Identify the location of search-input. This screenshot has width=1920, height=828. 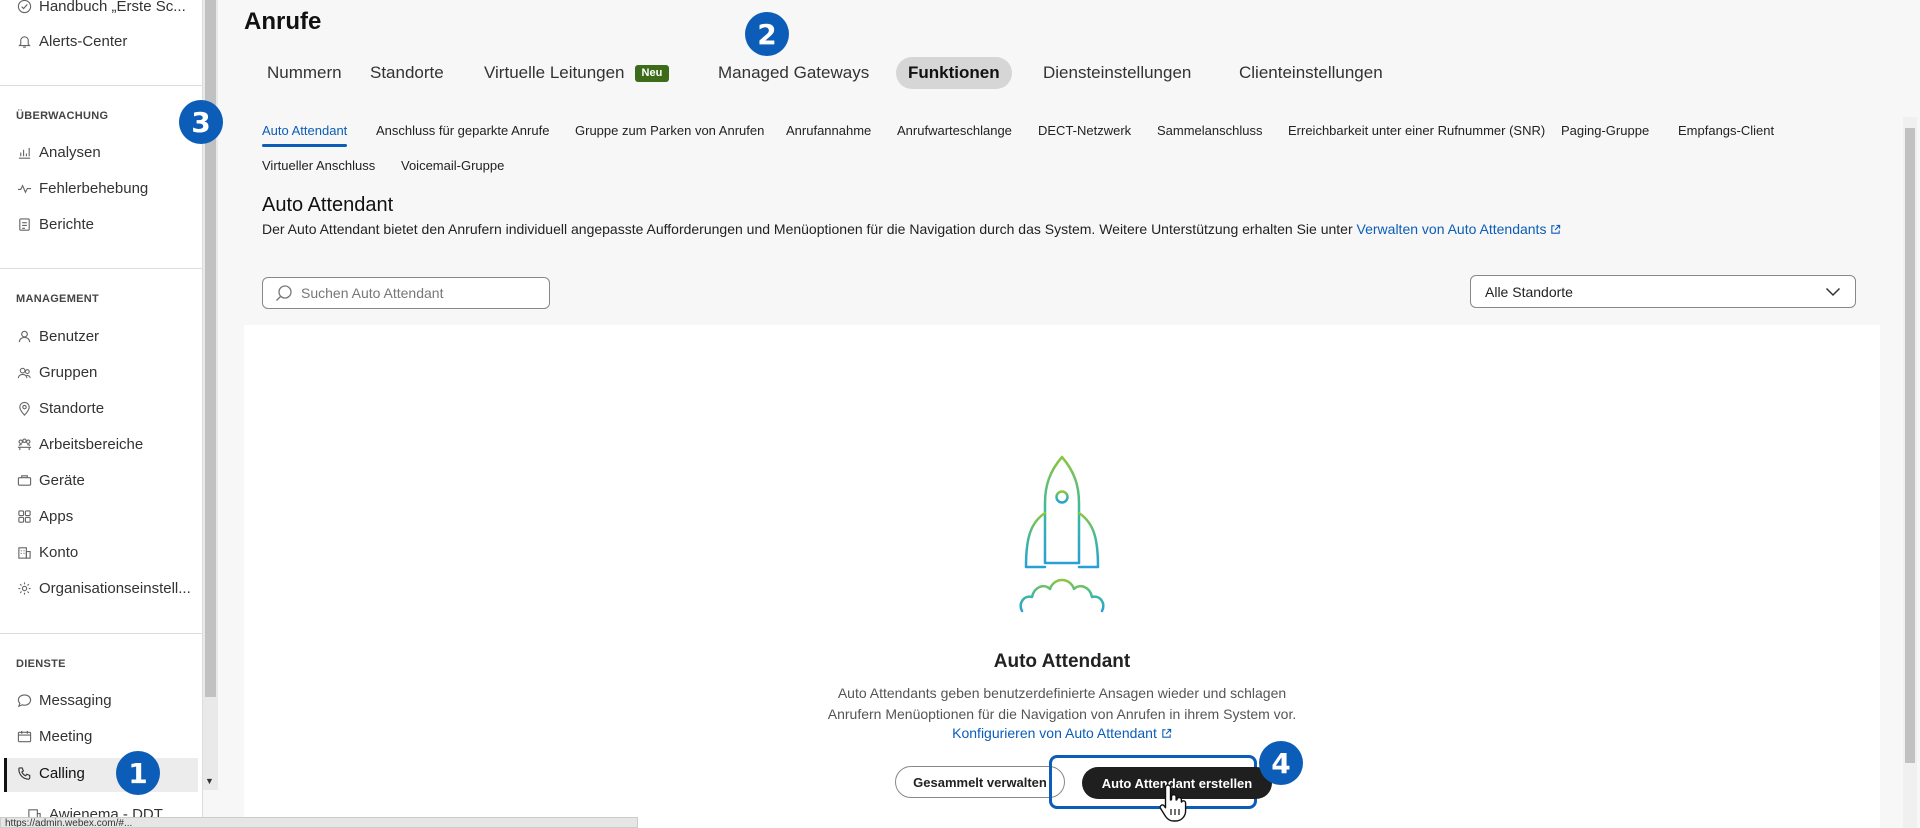
(421, 293).